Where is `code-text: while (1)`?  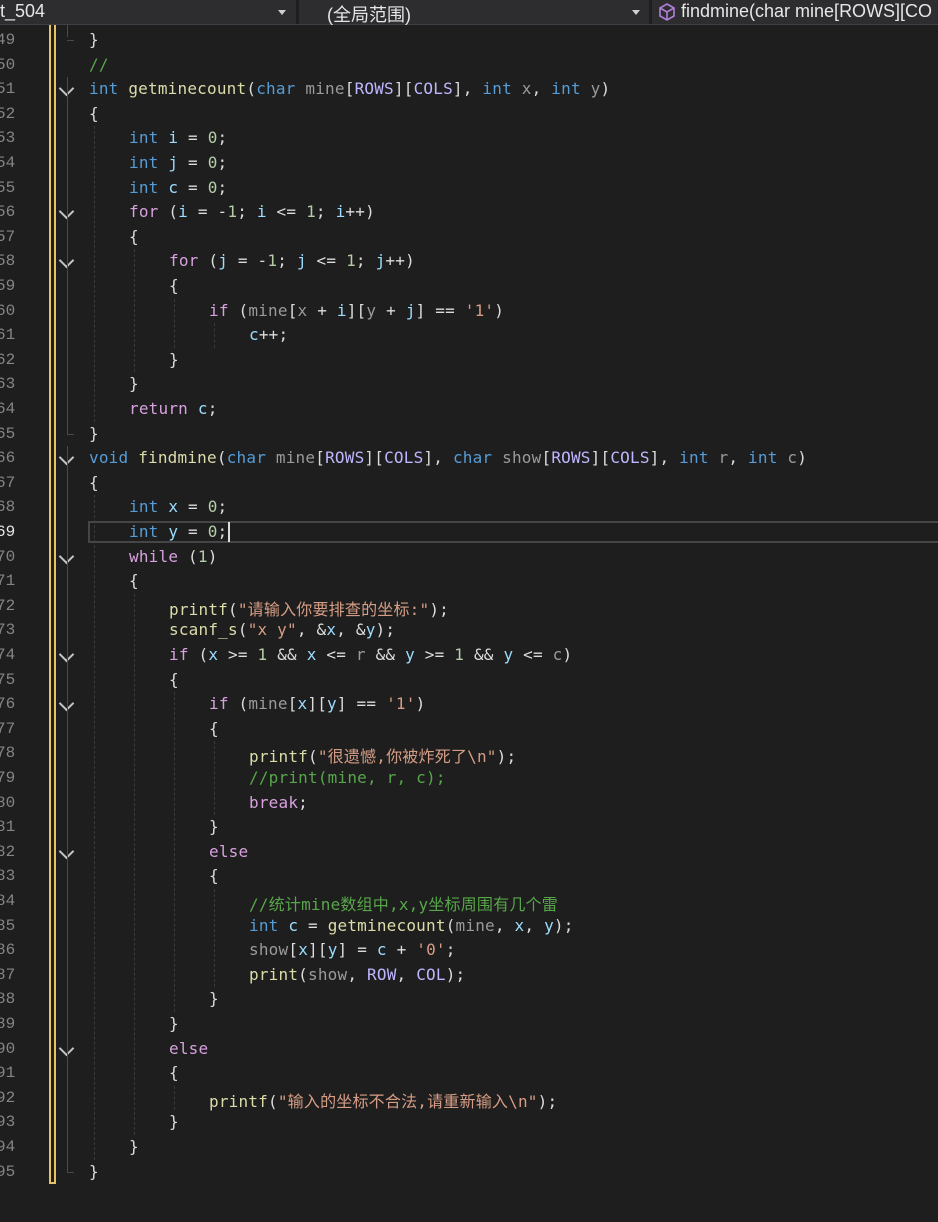
code-text: while (1) is located at coordinates (173, 556).